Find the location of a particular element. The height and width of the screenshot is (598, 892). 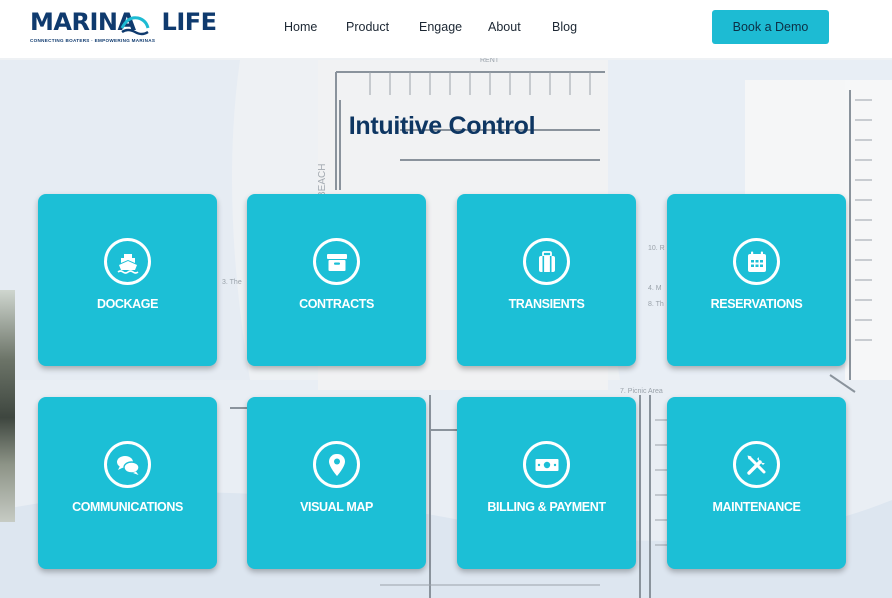

feature-tile-communications: COMMUNICATIONS is located at coordinates (127, 483).